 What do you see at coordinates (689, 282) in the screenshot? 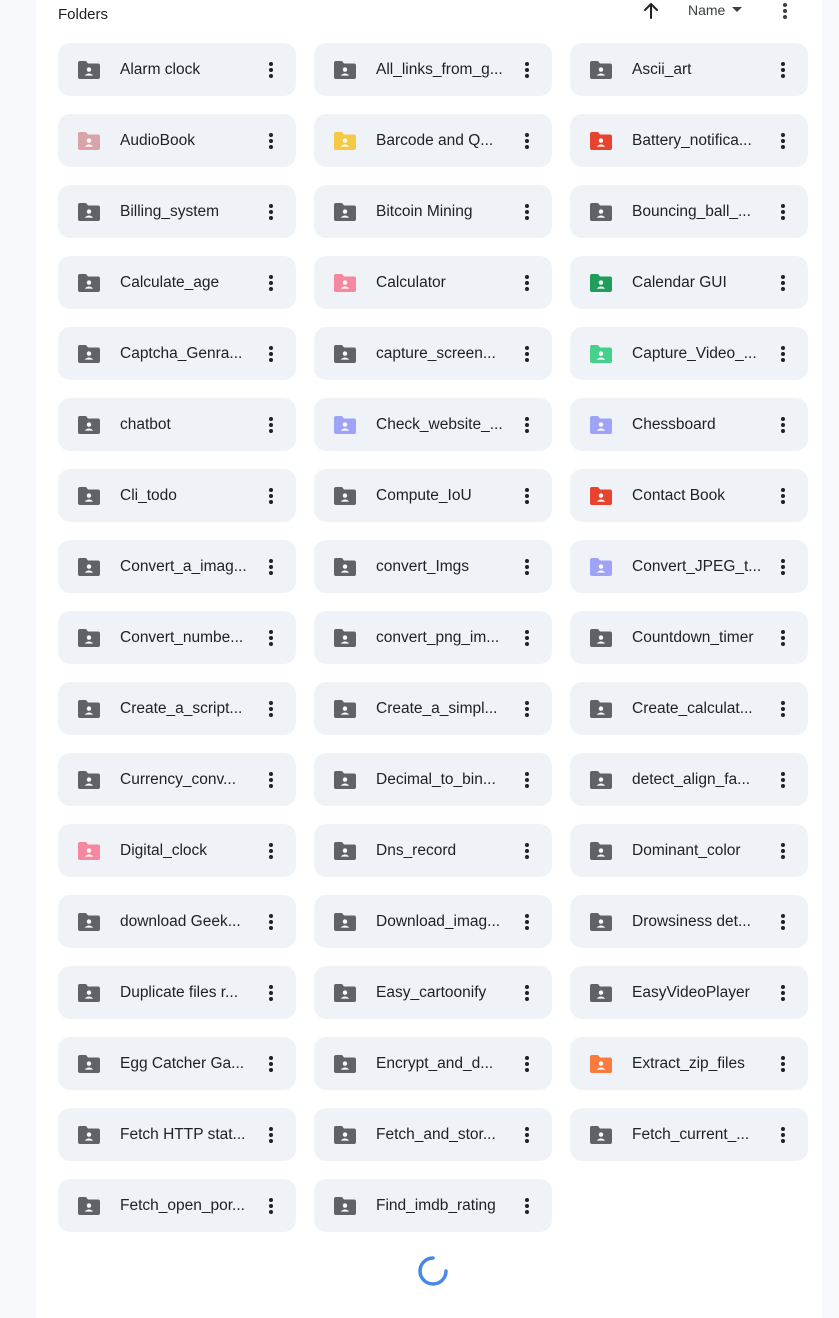
I see `folder-card: Calendar GUI` at bounding box center [689, 282].